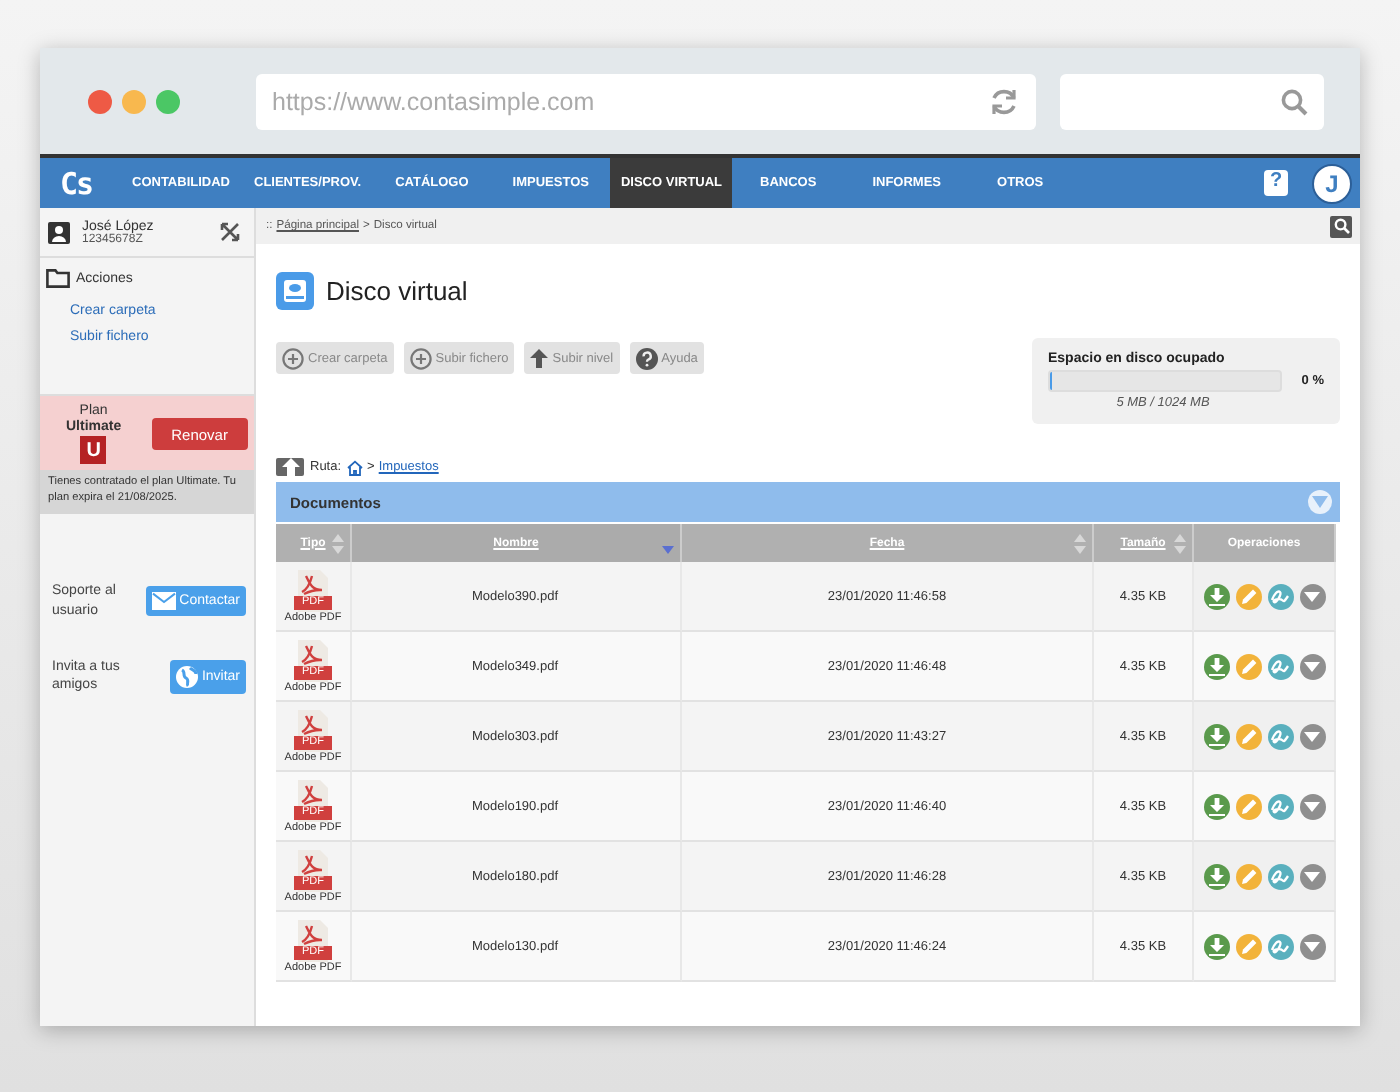 The width and height of the screenshot is (1400, 1092). I want to click on globe-icon, so click(186, 676).